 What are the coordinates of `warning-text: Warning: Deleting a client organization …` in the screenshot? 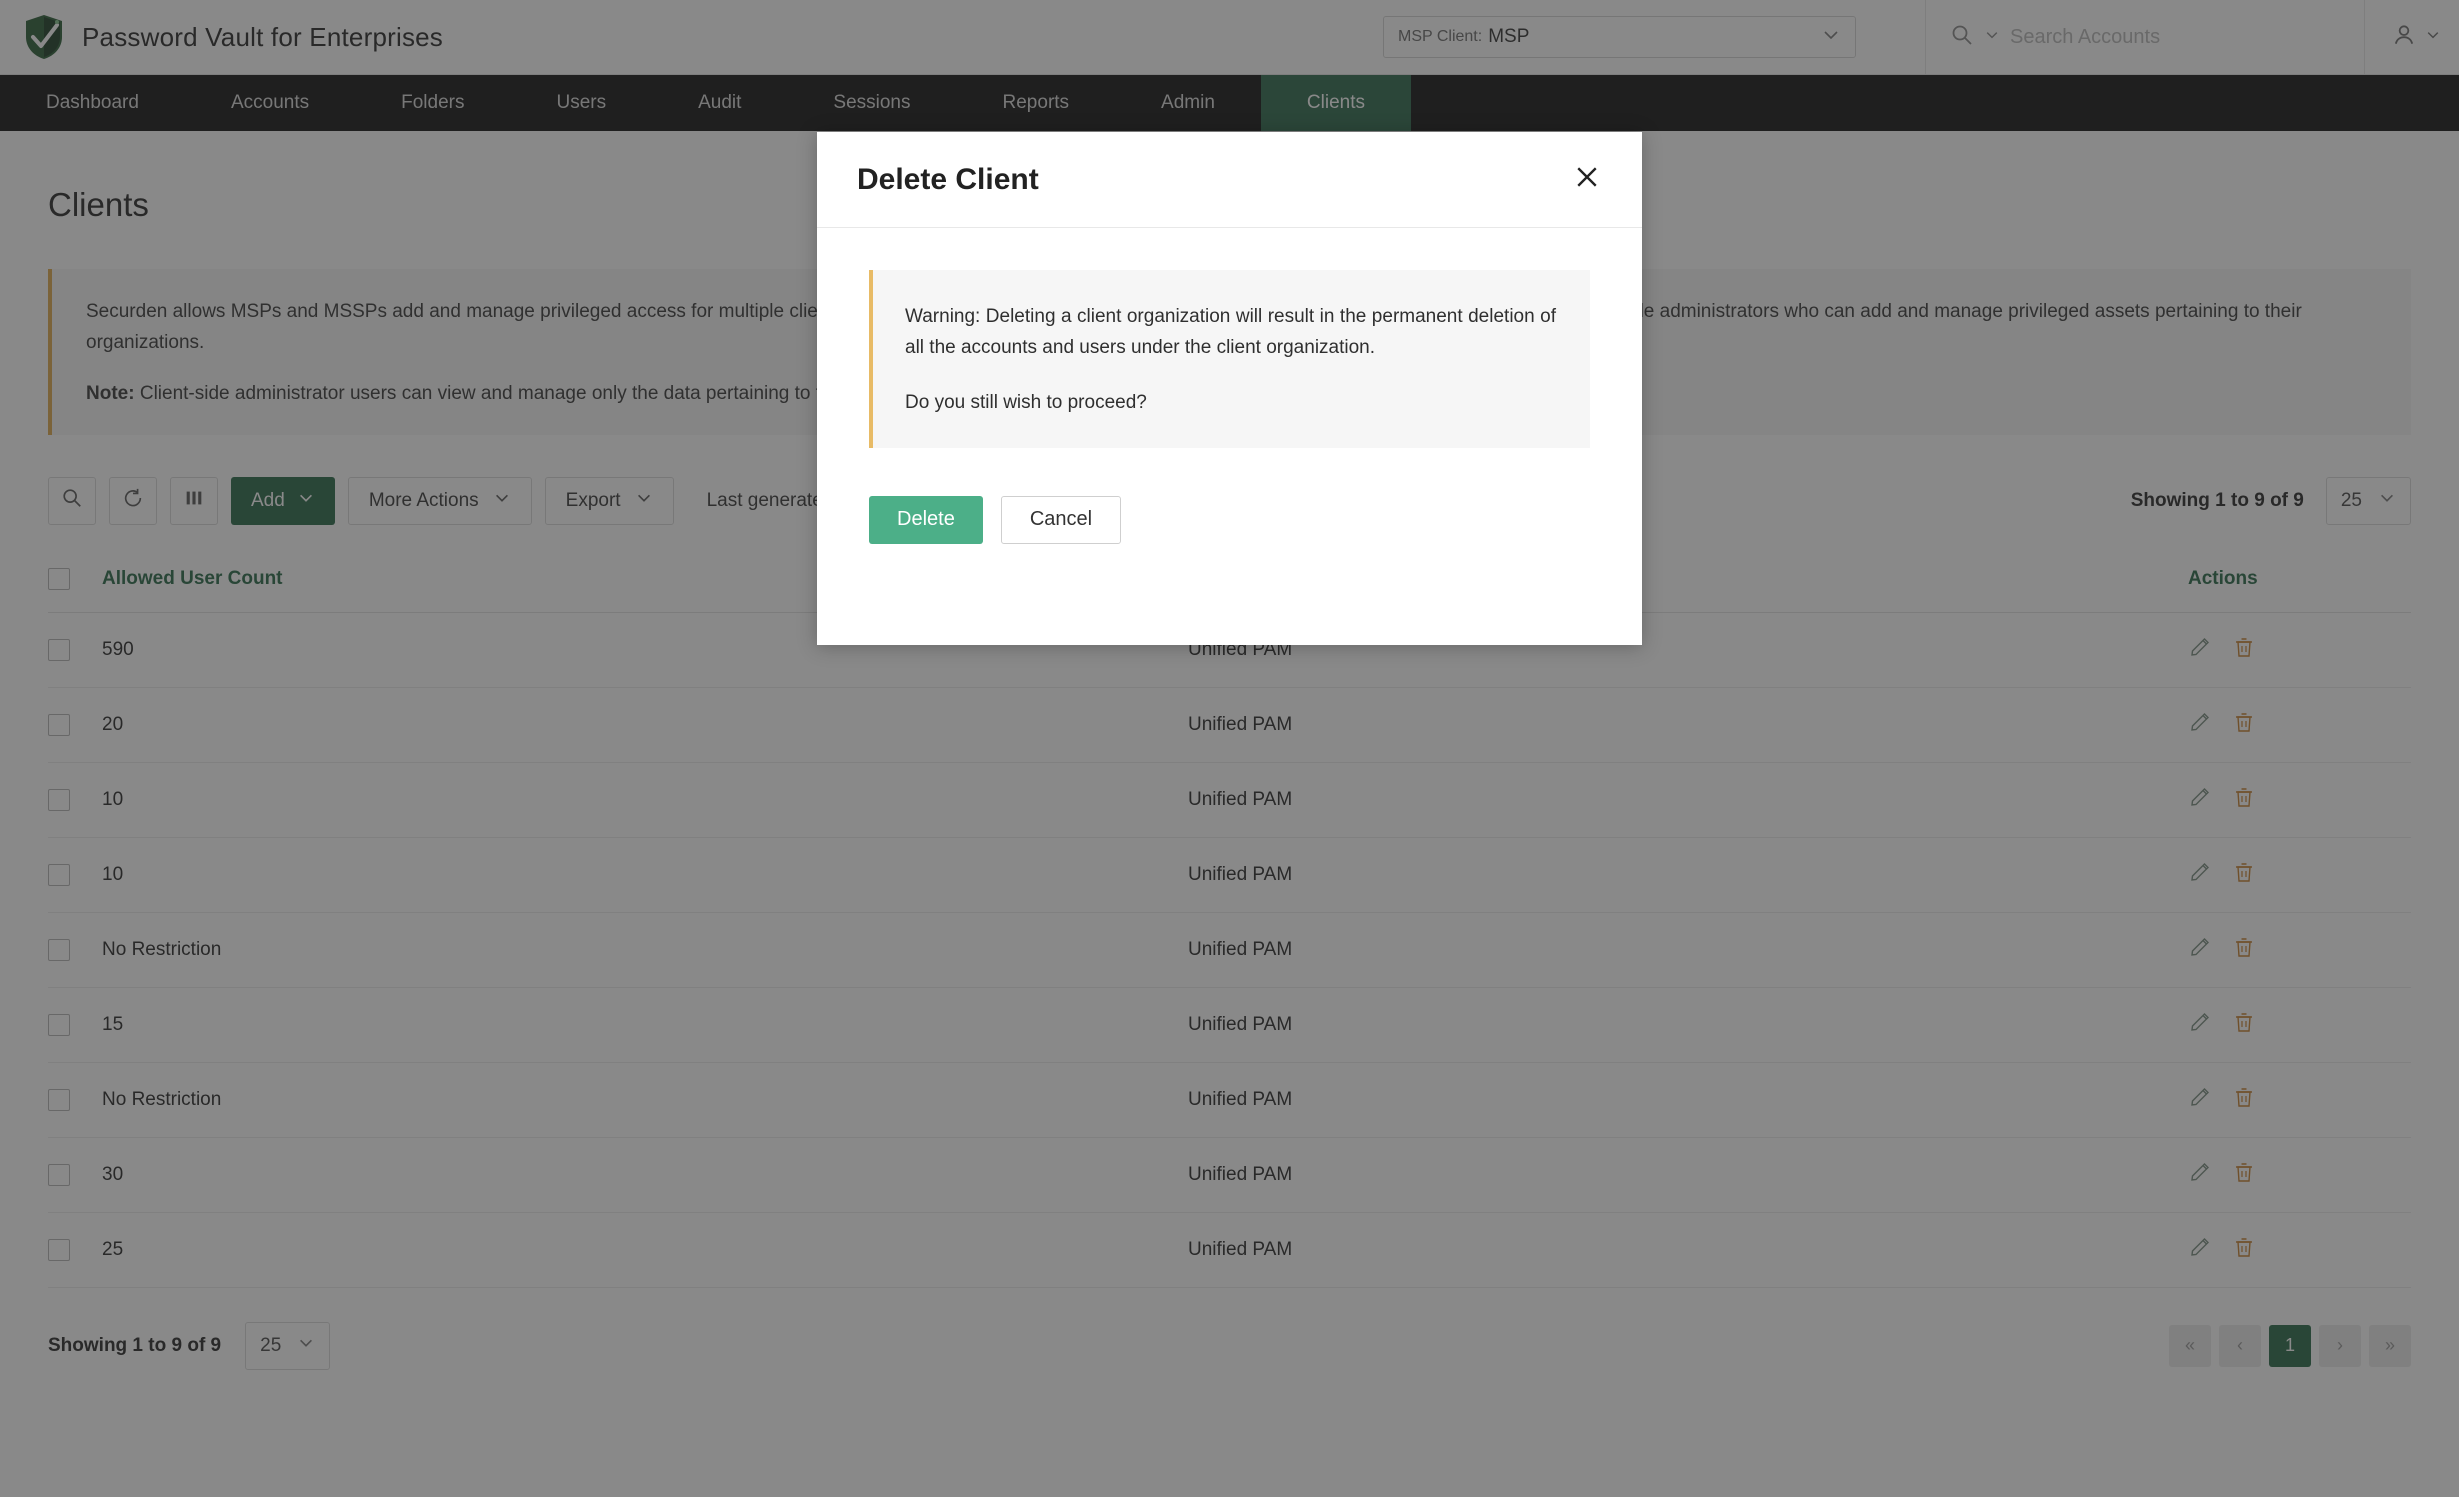 It's located at (1230, 332).